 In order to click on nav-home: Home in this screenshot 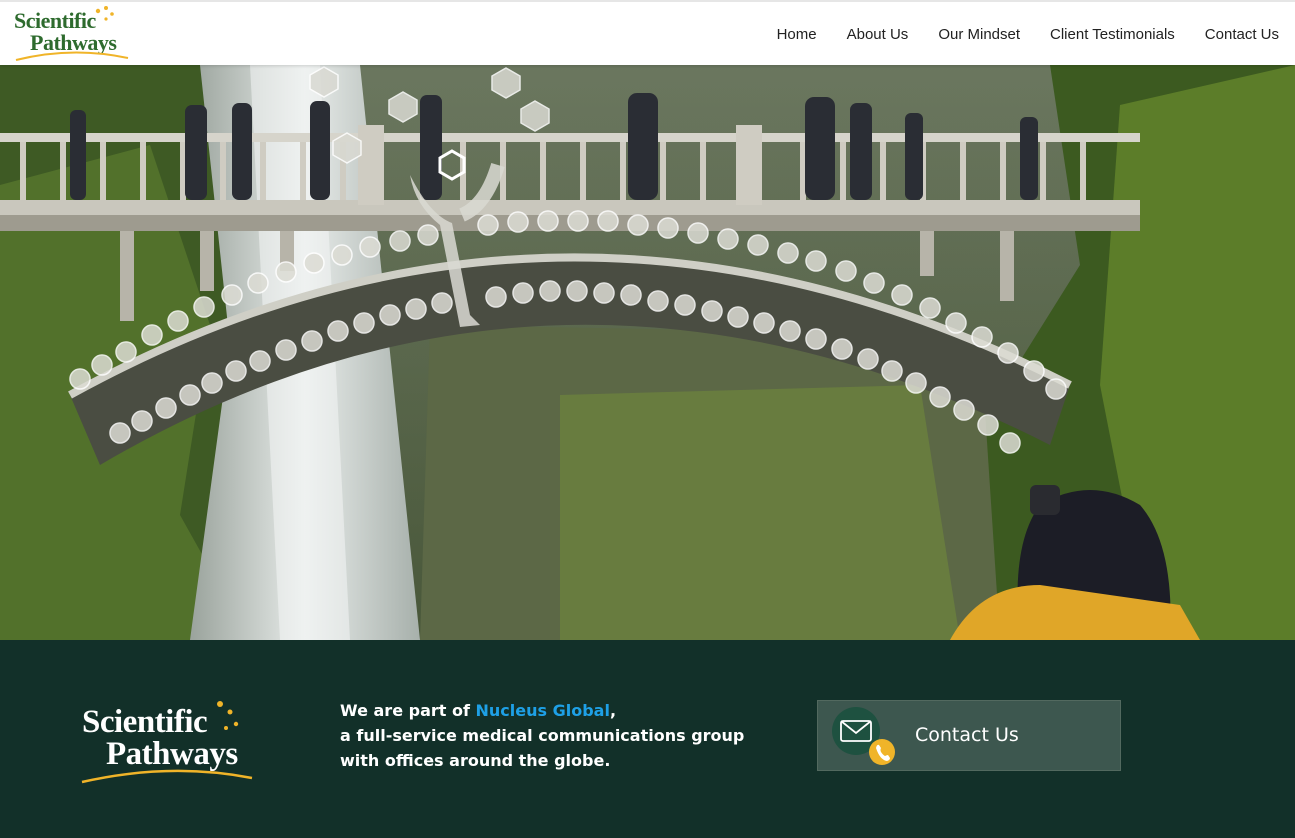, I will do `click(797, 34)`.